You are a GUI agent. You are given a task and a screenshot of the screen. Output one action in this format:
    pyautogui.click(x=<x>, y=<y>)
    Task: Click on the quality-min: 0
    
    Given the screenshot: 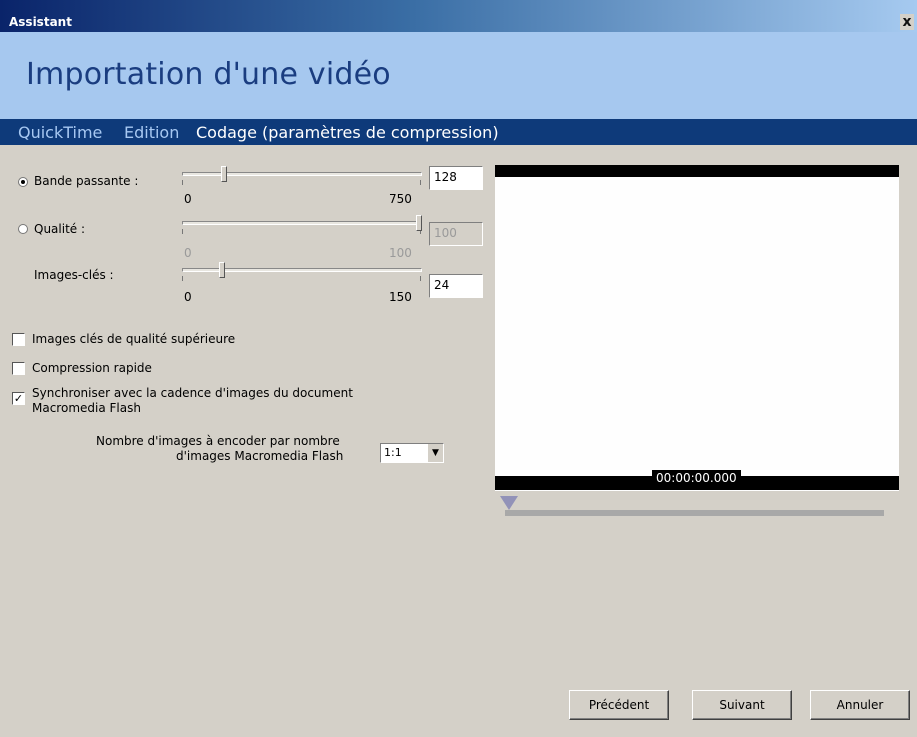 What is the action you would take?
    pyautogui.click(x=188, y=253)
    